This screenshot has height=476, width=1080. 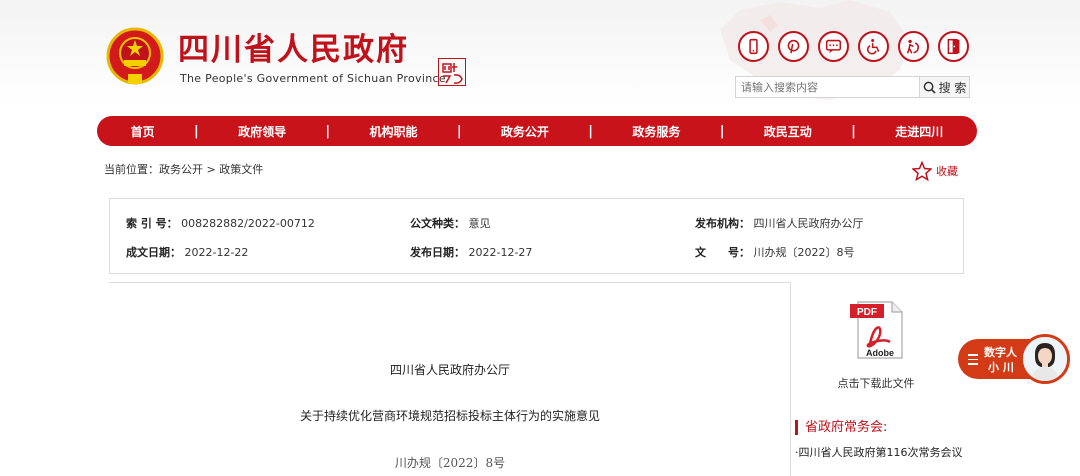 I want to click on meta-created: 成文日期： 2022-12-22, so click(x=187, y=252).